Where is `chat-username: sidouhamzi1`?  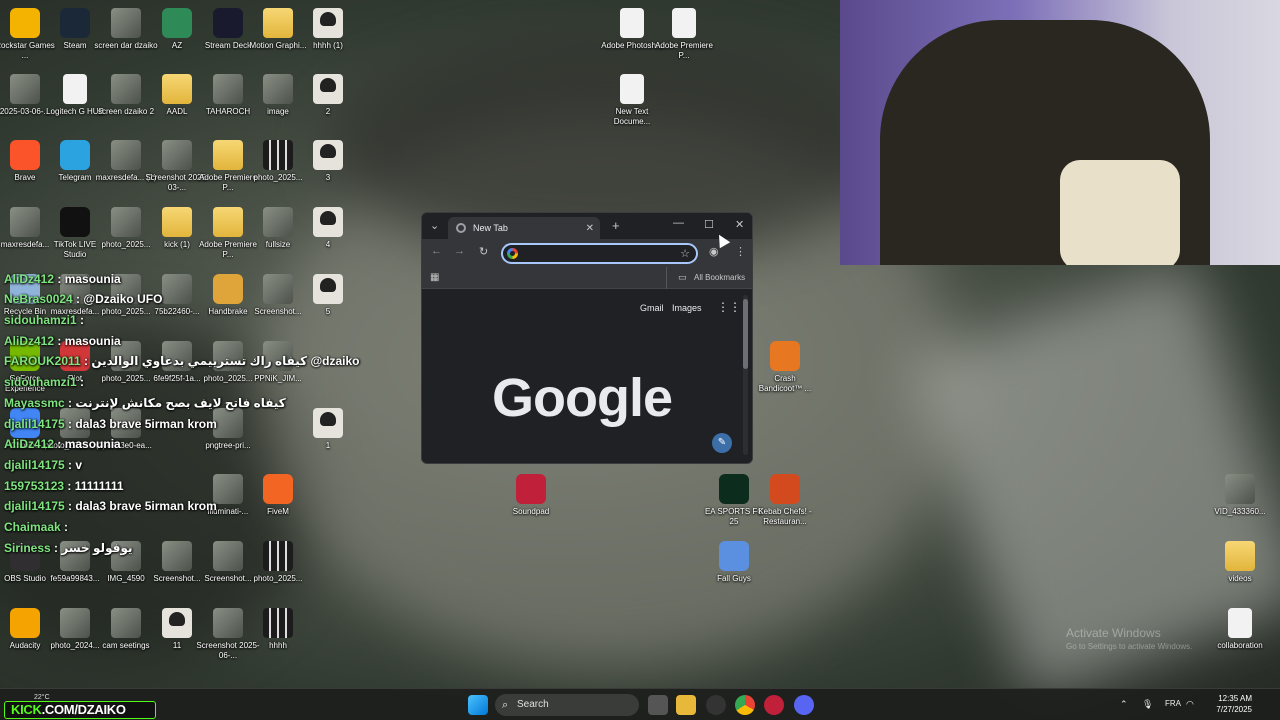
chat-username: sidouhamzi1 is located at coordinates (40, 382).